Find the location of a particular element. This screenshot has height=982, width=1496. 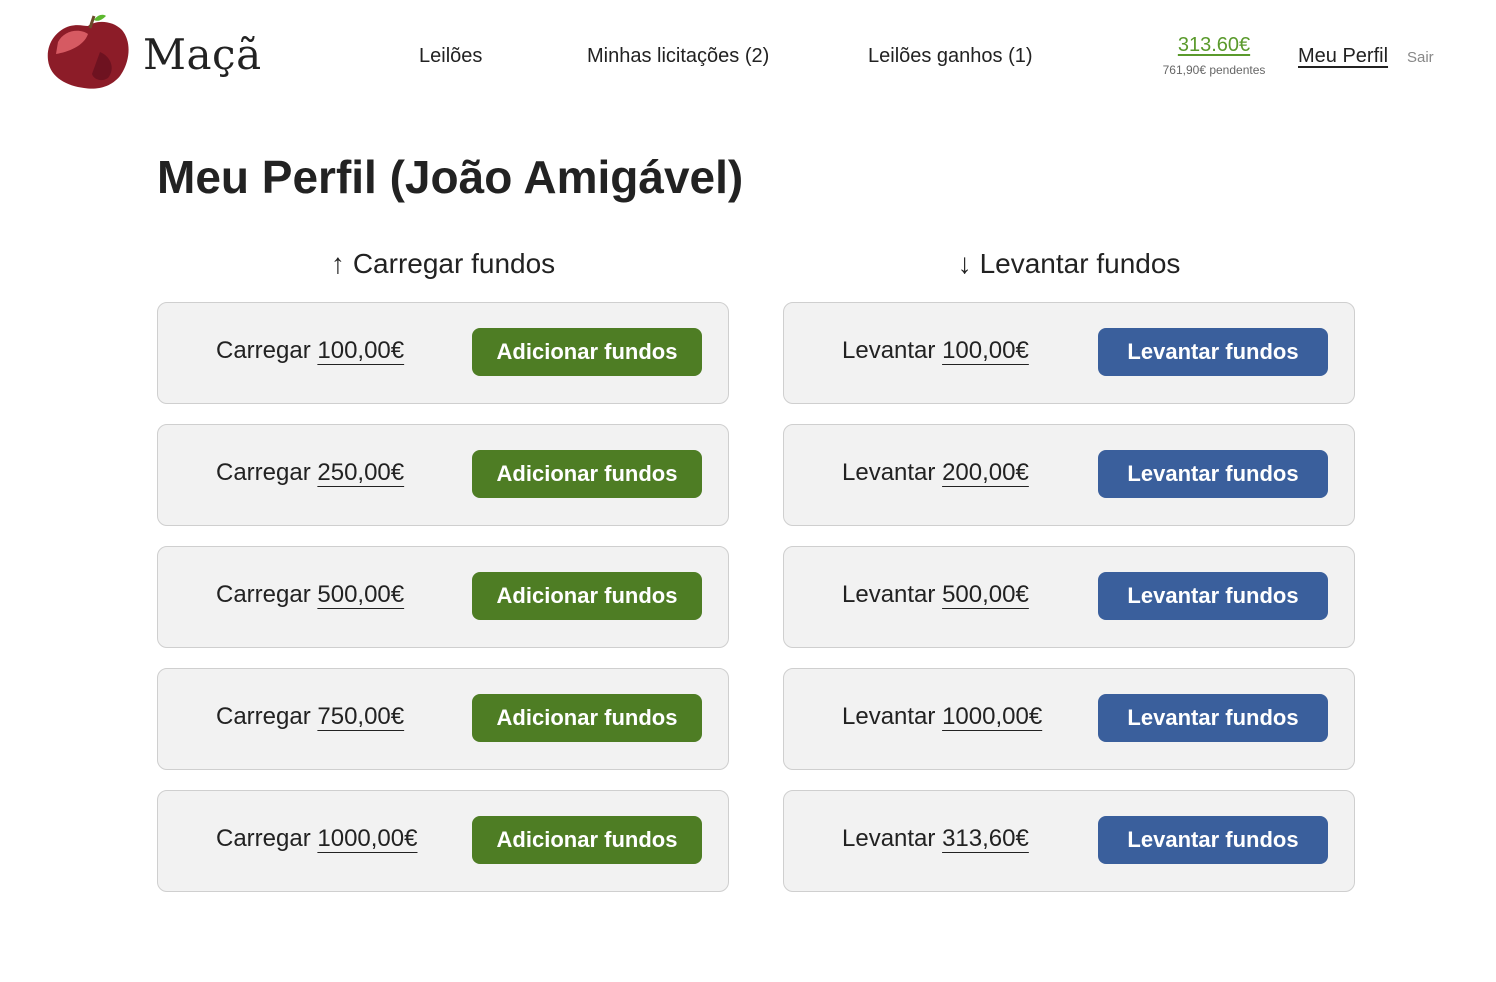

deposit-label: Carregar 100,00€ is located at coordinates (310, 351).